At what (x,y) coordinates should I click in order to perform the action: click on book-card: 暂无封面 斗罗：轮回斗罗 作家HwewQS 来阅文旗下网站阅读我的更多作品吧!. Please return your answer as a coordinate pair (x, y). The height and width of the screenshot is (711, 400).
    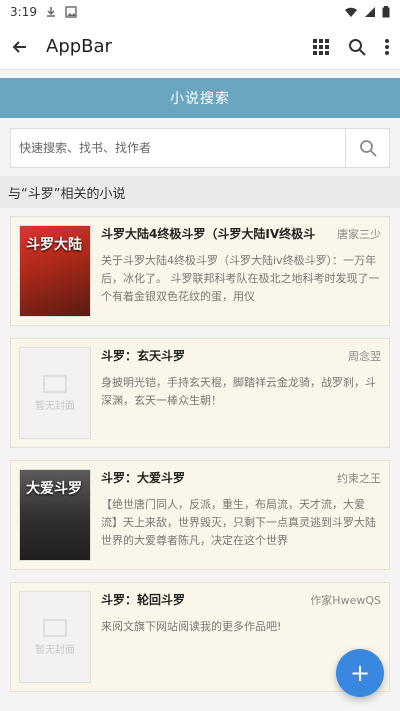
    Looking at the image, I should click on (200, 637).